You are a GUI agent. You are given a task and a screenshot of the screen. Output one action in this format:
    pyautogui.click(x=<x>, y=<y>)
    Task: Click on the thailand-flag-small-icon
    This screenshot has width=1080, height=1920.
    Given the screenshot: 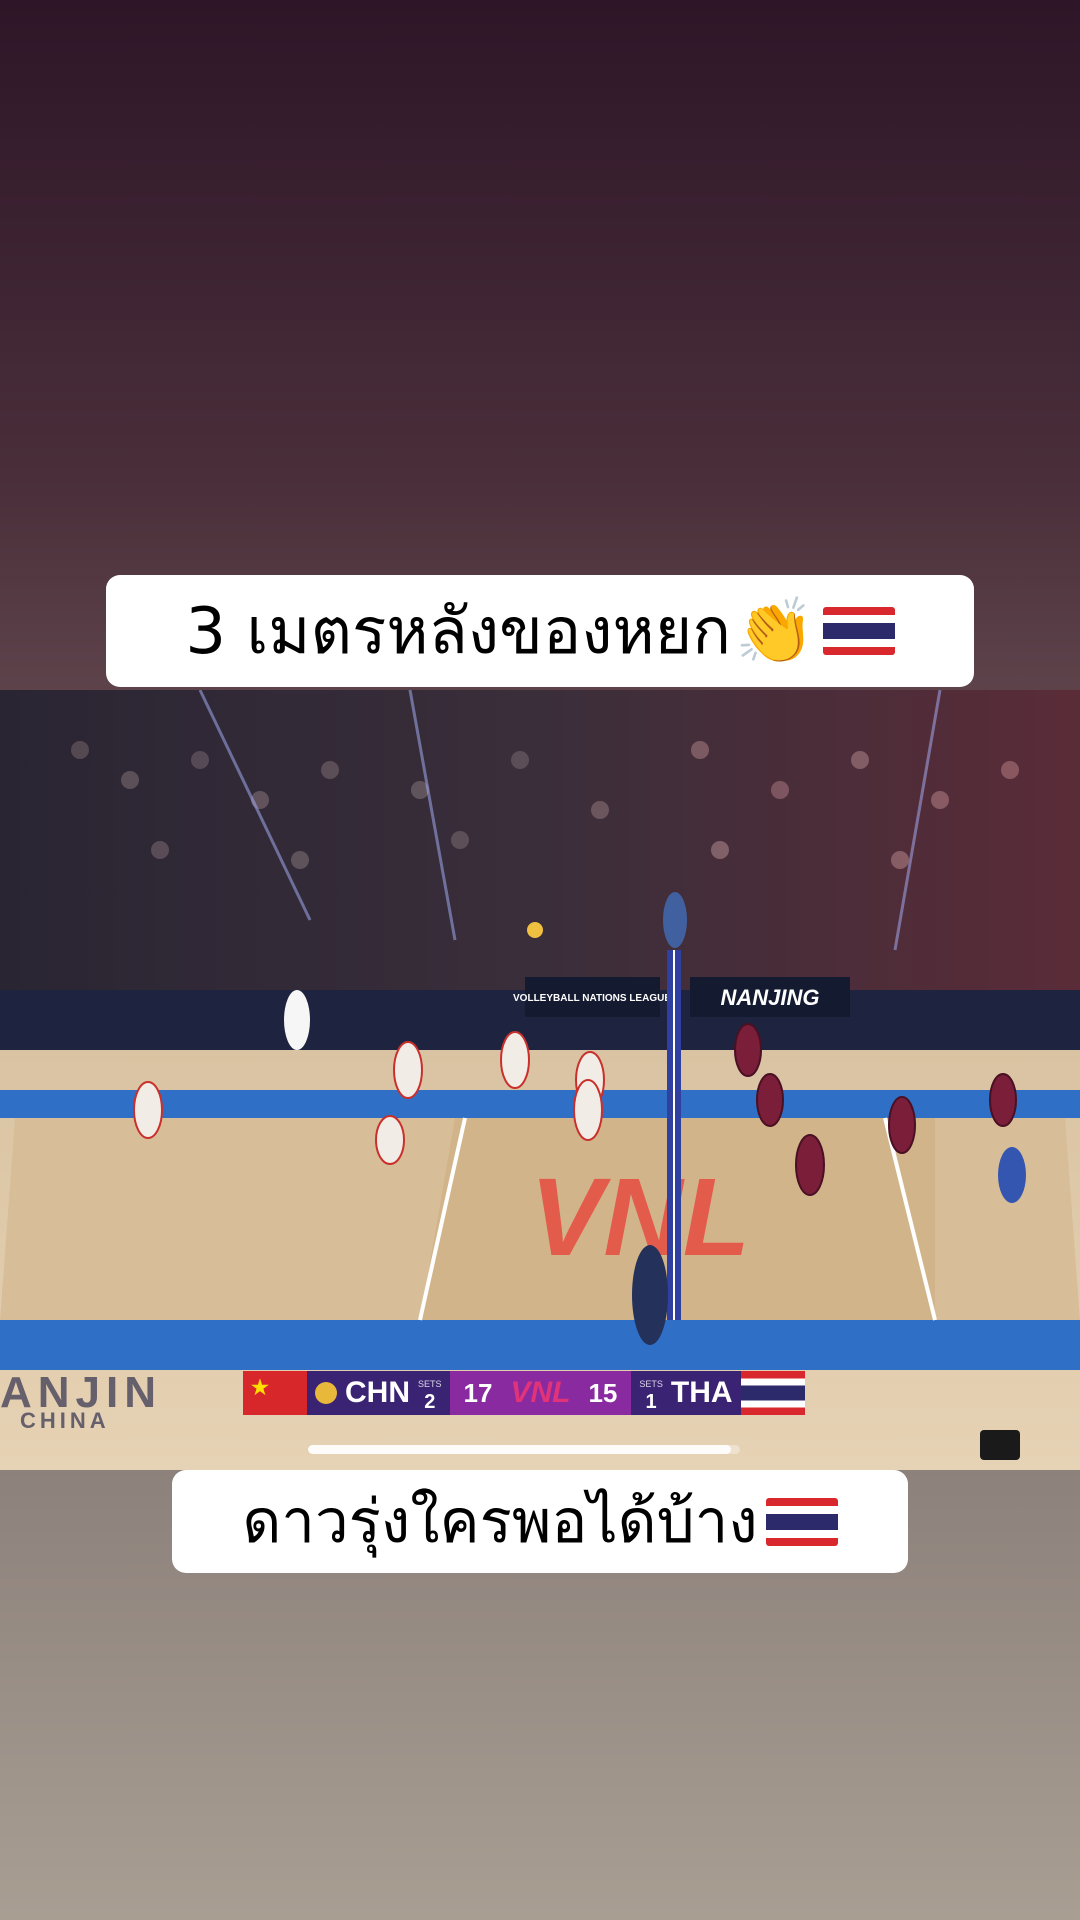 What is the action you would take?
    pyautogui.click(x=772, y=1393)
    